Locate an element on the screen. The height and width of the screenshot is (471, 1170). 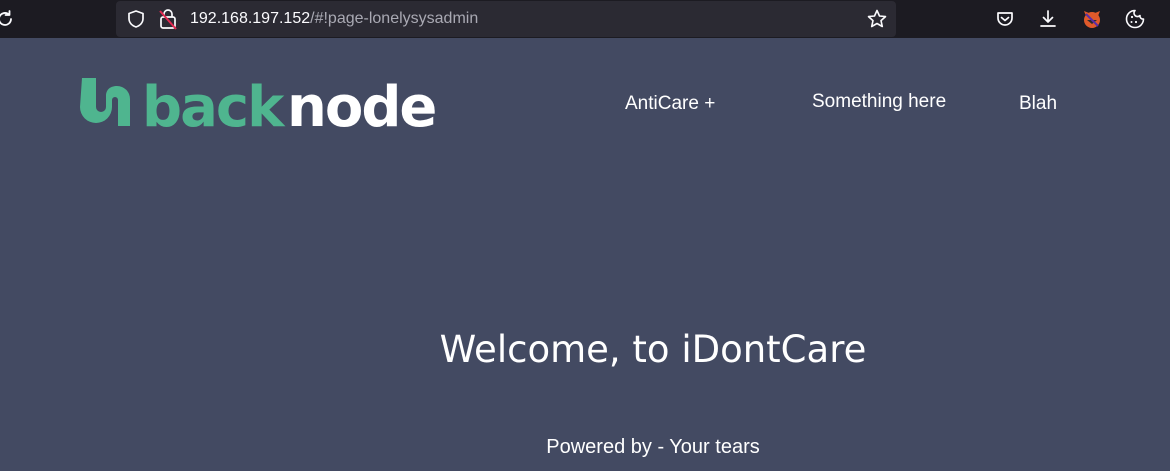
svg-text: node is located at coordinates (361, 103).